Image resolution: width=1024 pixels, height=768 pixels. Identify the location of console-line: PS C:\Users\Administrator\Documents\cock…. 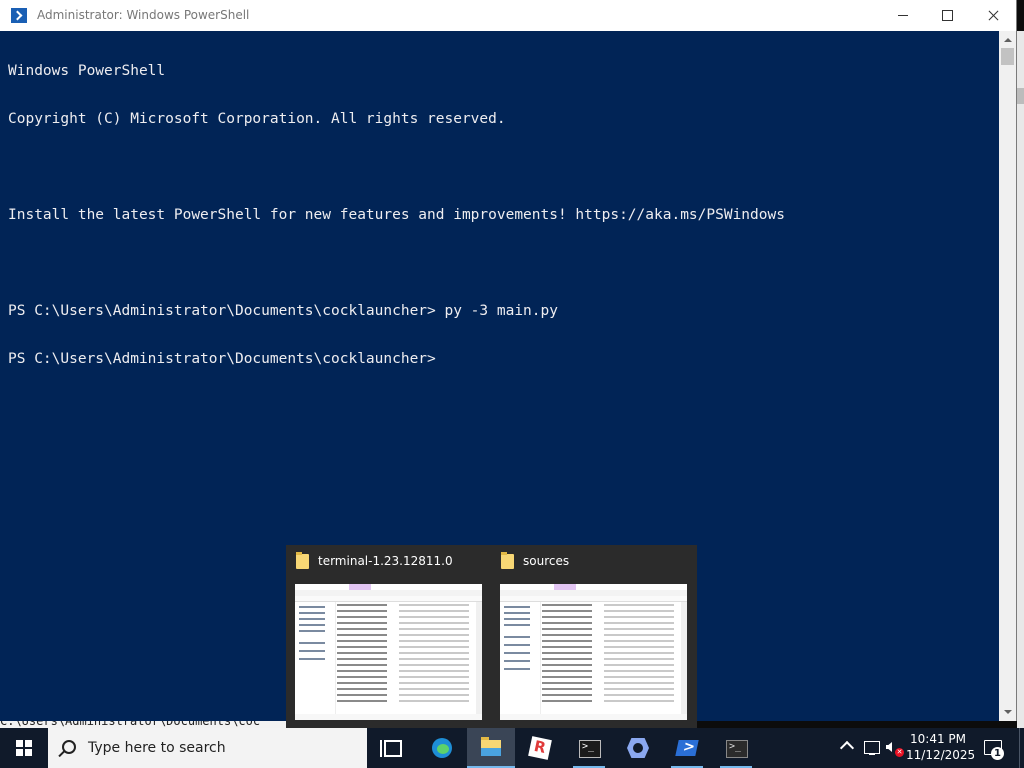
(283, 311).